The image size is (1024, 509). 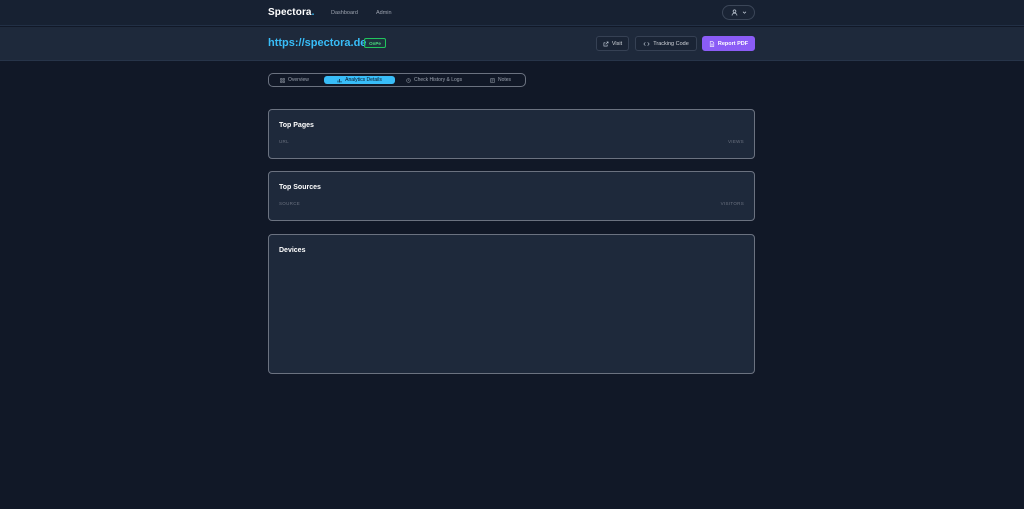 What do you see at coordinates (734, 12) in the screenshot?
I see `user-icon` at bounding box center [734, 12].